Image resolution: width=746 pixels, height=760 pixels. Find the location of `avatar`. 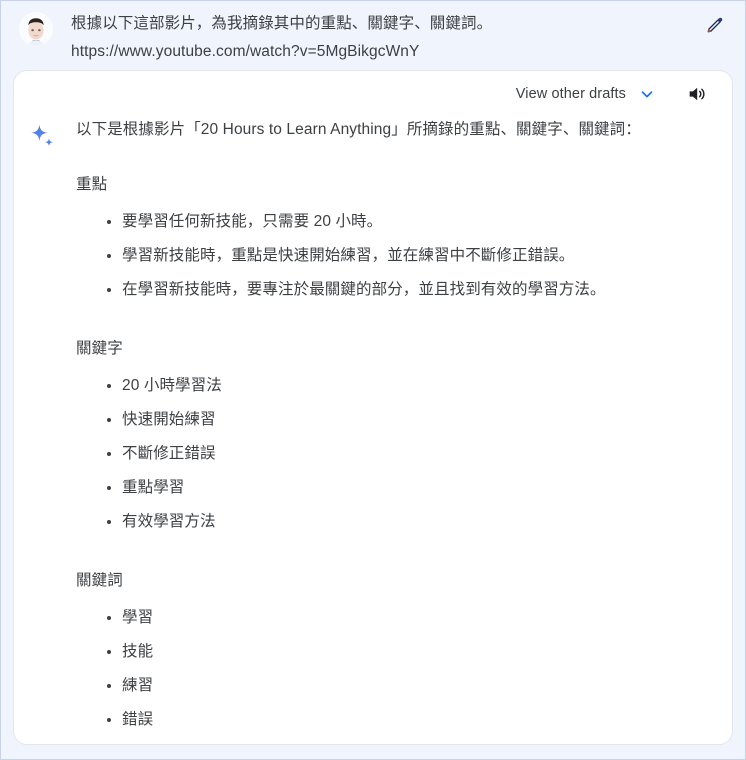

avatar is located at coordinates (36, 29).